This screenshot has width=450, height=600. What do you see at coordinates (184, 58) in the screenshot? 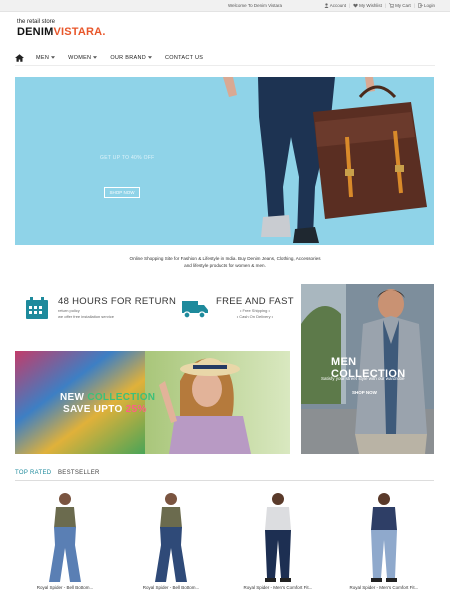
I see `nav-item-contact-us: CONTACT US` at bounding box center [184, 58].